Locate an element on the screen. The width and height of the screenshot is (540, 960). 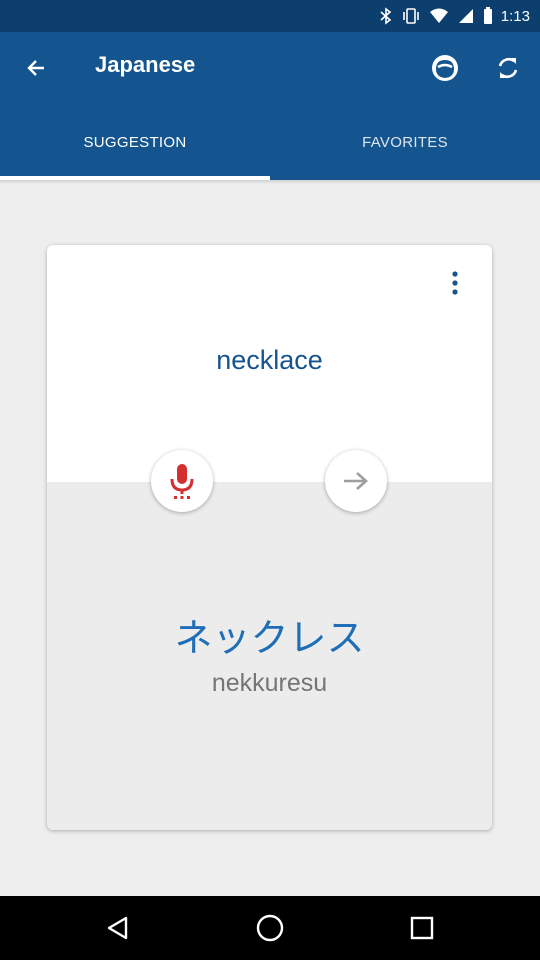
refresh-button is located at coordinates (508, 68).